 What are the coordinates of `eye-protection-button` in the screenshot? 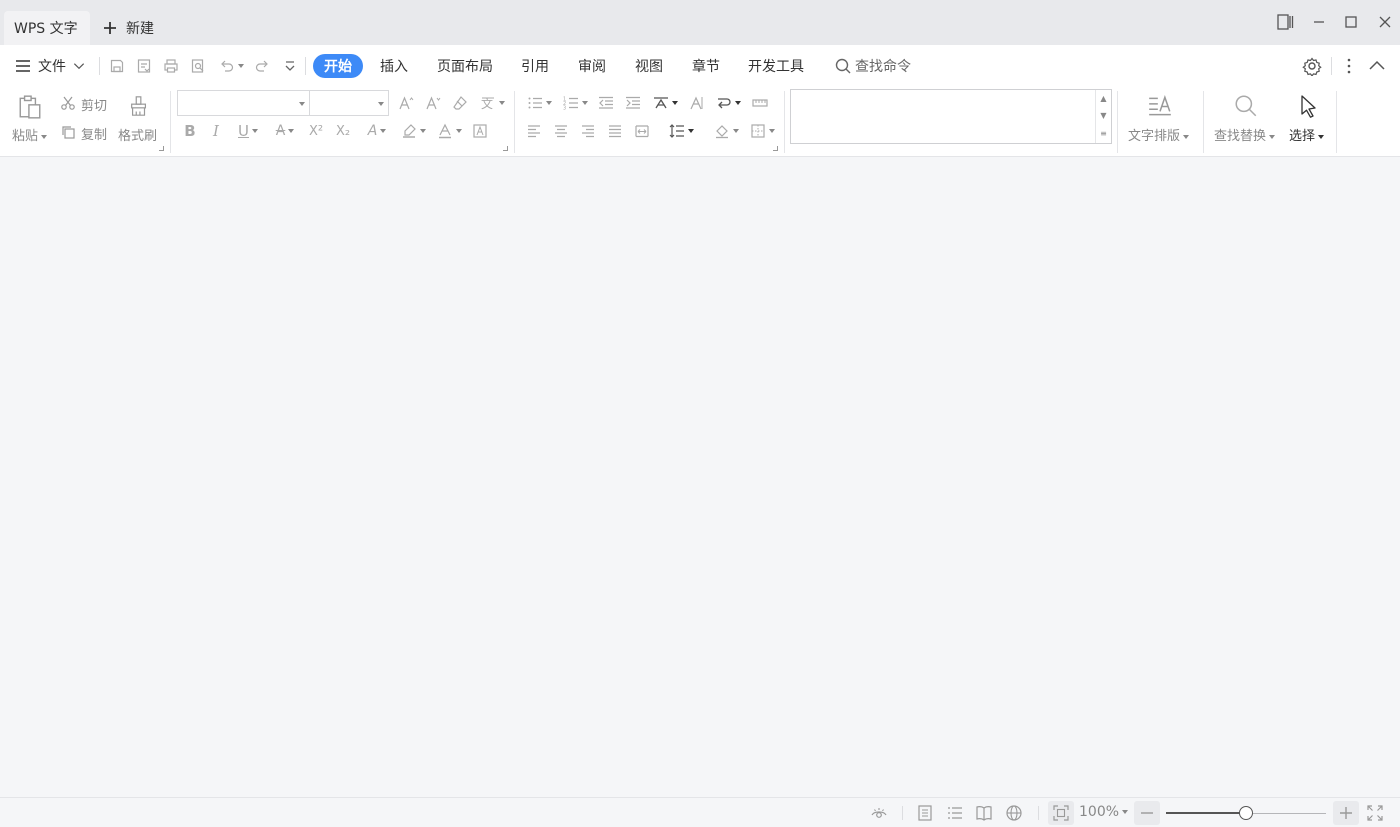 It's located at (879, 813).